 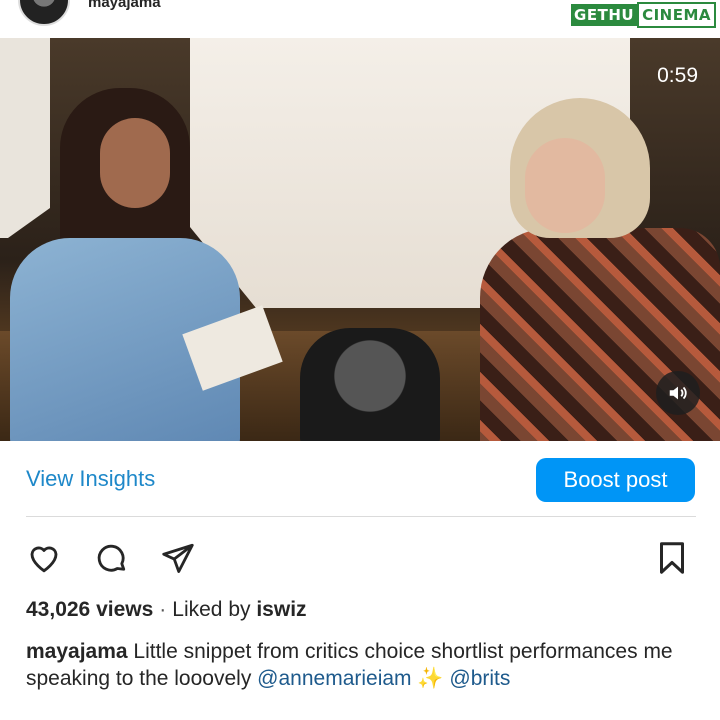 I want to click on liked-by-user: iswiz, so click(x=281, y=609).